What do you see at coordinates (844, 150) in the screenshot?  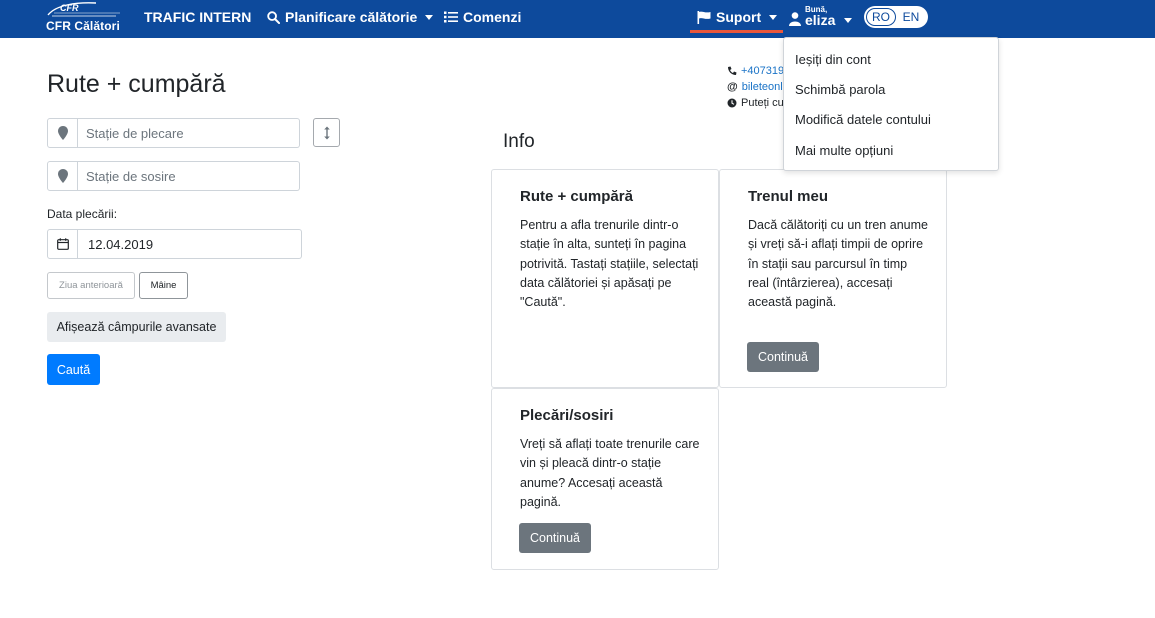 I see `menu-item-more-options: Mai multe opțiuni` at bounding box center [844, 150].